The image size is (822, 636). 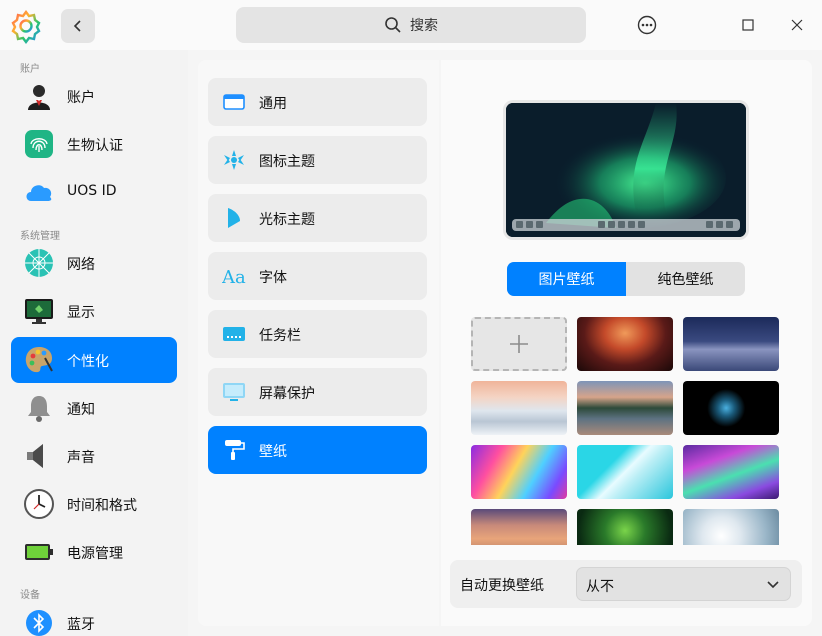 I want to click on sidebar-item-time-format: 时间和格式, so click(x=94, y=504).